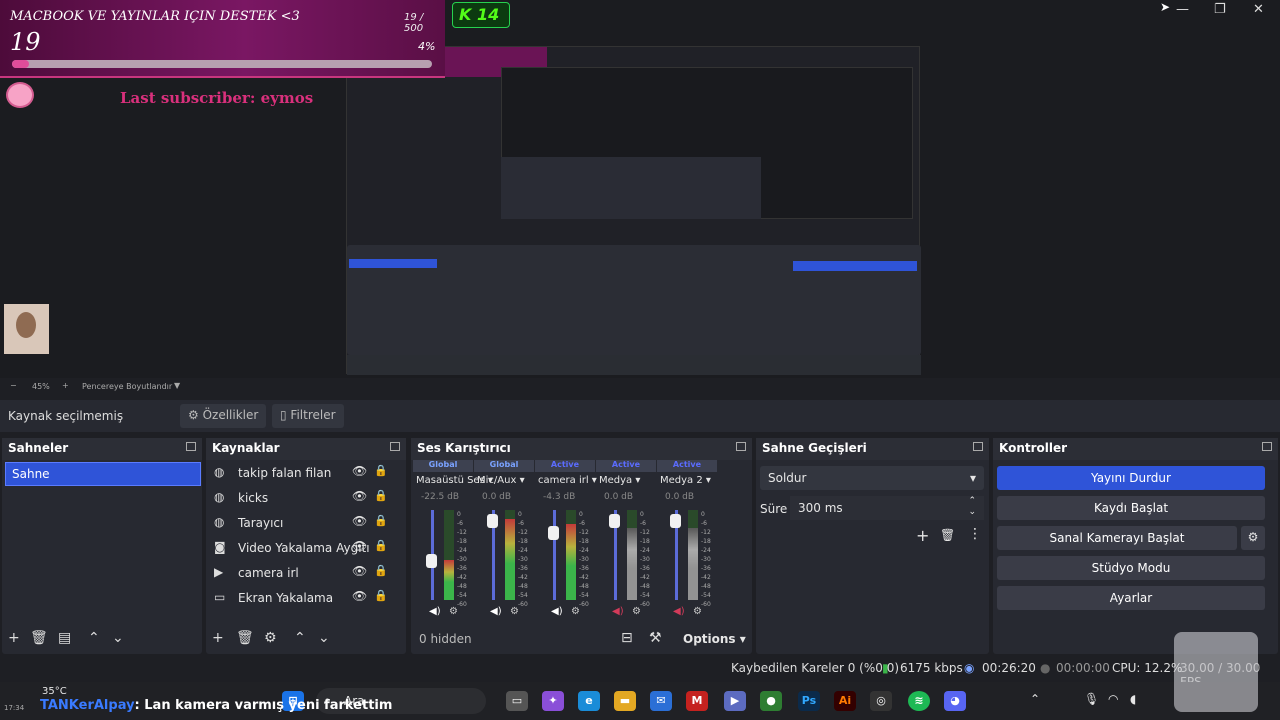 Image resolution: width=1280 pixels, height=720 pixels. I want to click on channel-name: Medya ▾, so click(619, 480).